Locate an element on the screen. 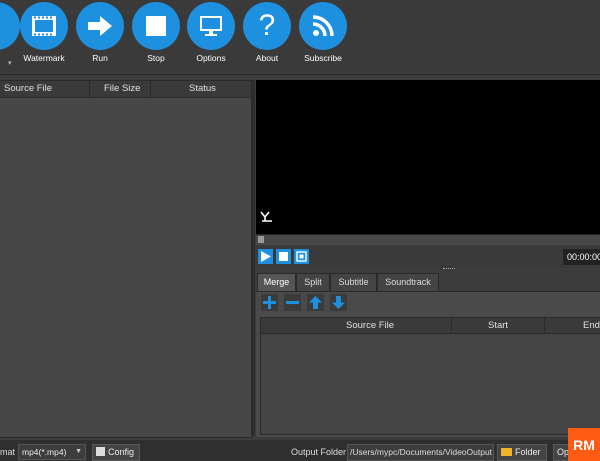 The height and width of the screenshot is (461, 600). player-controls is located at coordinates (428, 257).